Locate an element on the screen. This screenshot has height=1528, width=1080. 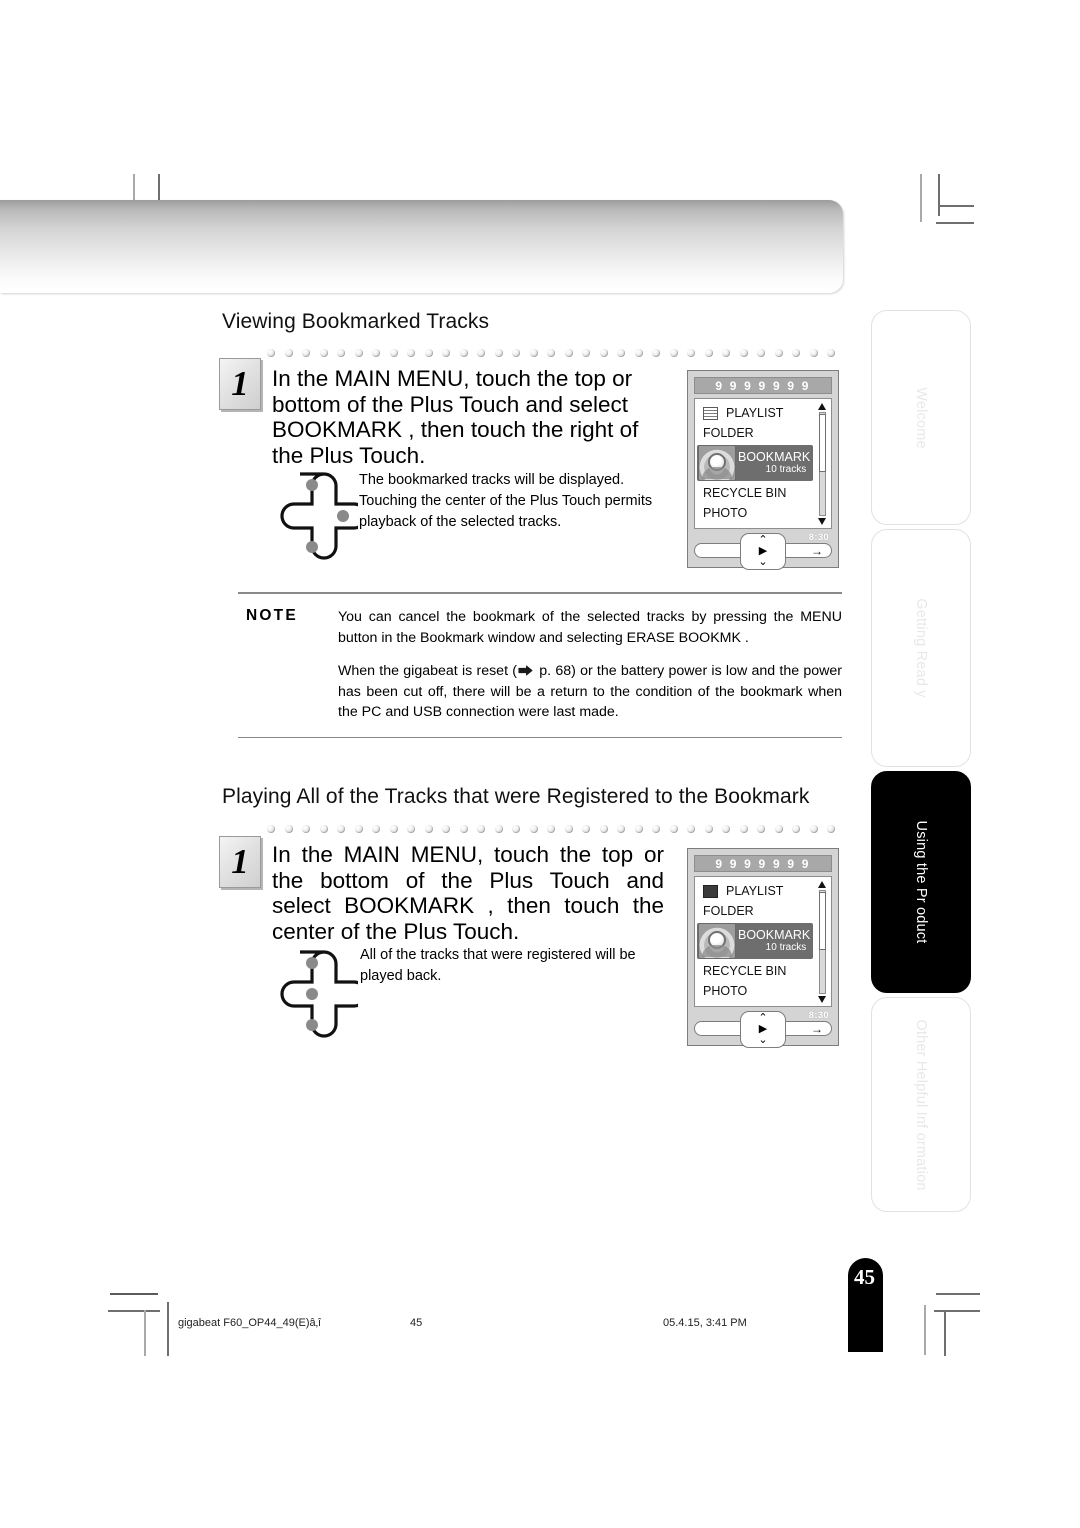
side-tab-getting-ready: Getting Read y is located at coordinates (921, 648).